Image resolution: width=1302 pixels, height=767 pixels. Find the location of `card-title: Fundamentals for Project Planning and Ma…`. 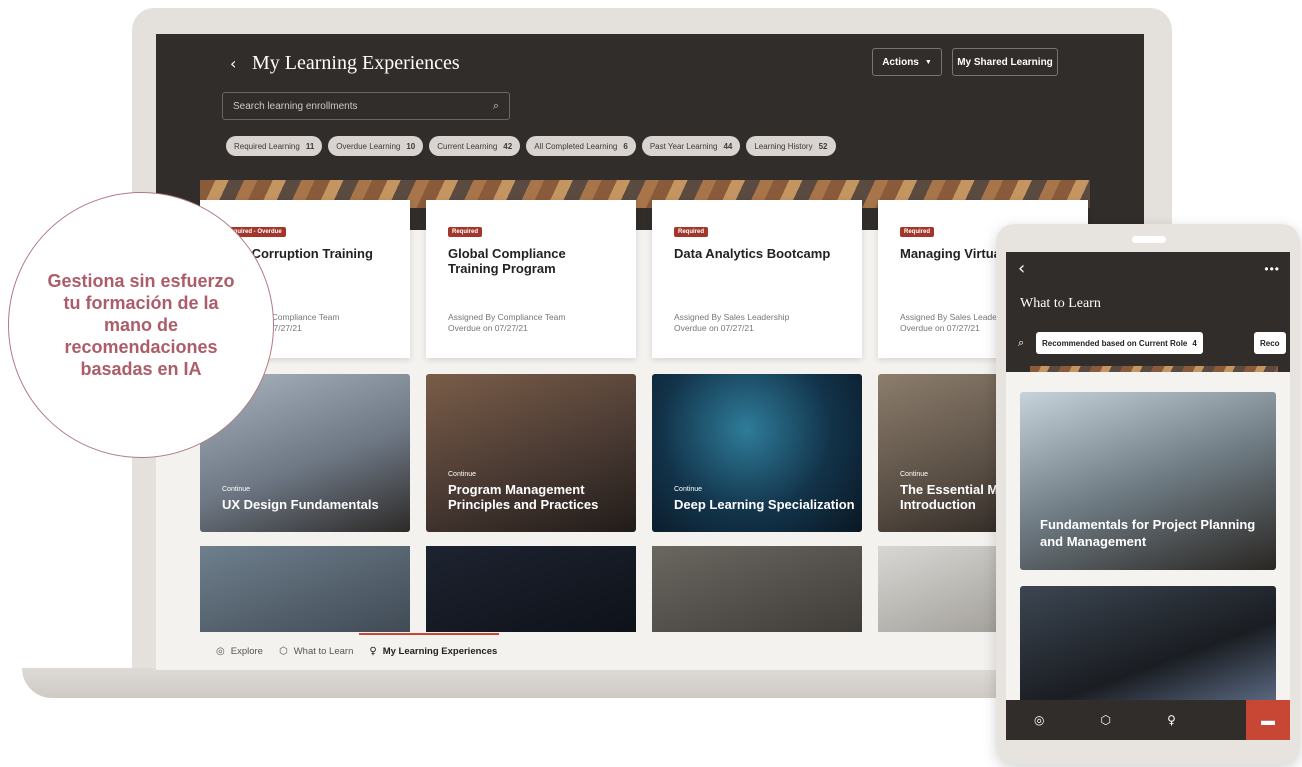

card-title: Fundamentals for Project Planning and Ma… is located at coordinates (1148, 533).